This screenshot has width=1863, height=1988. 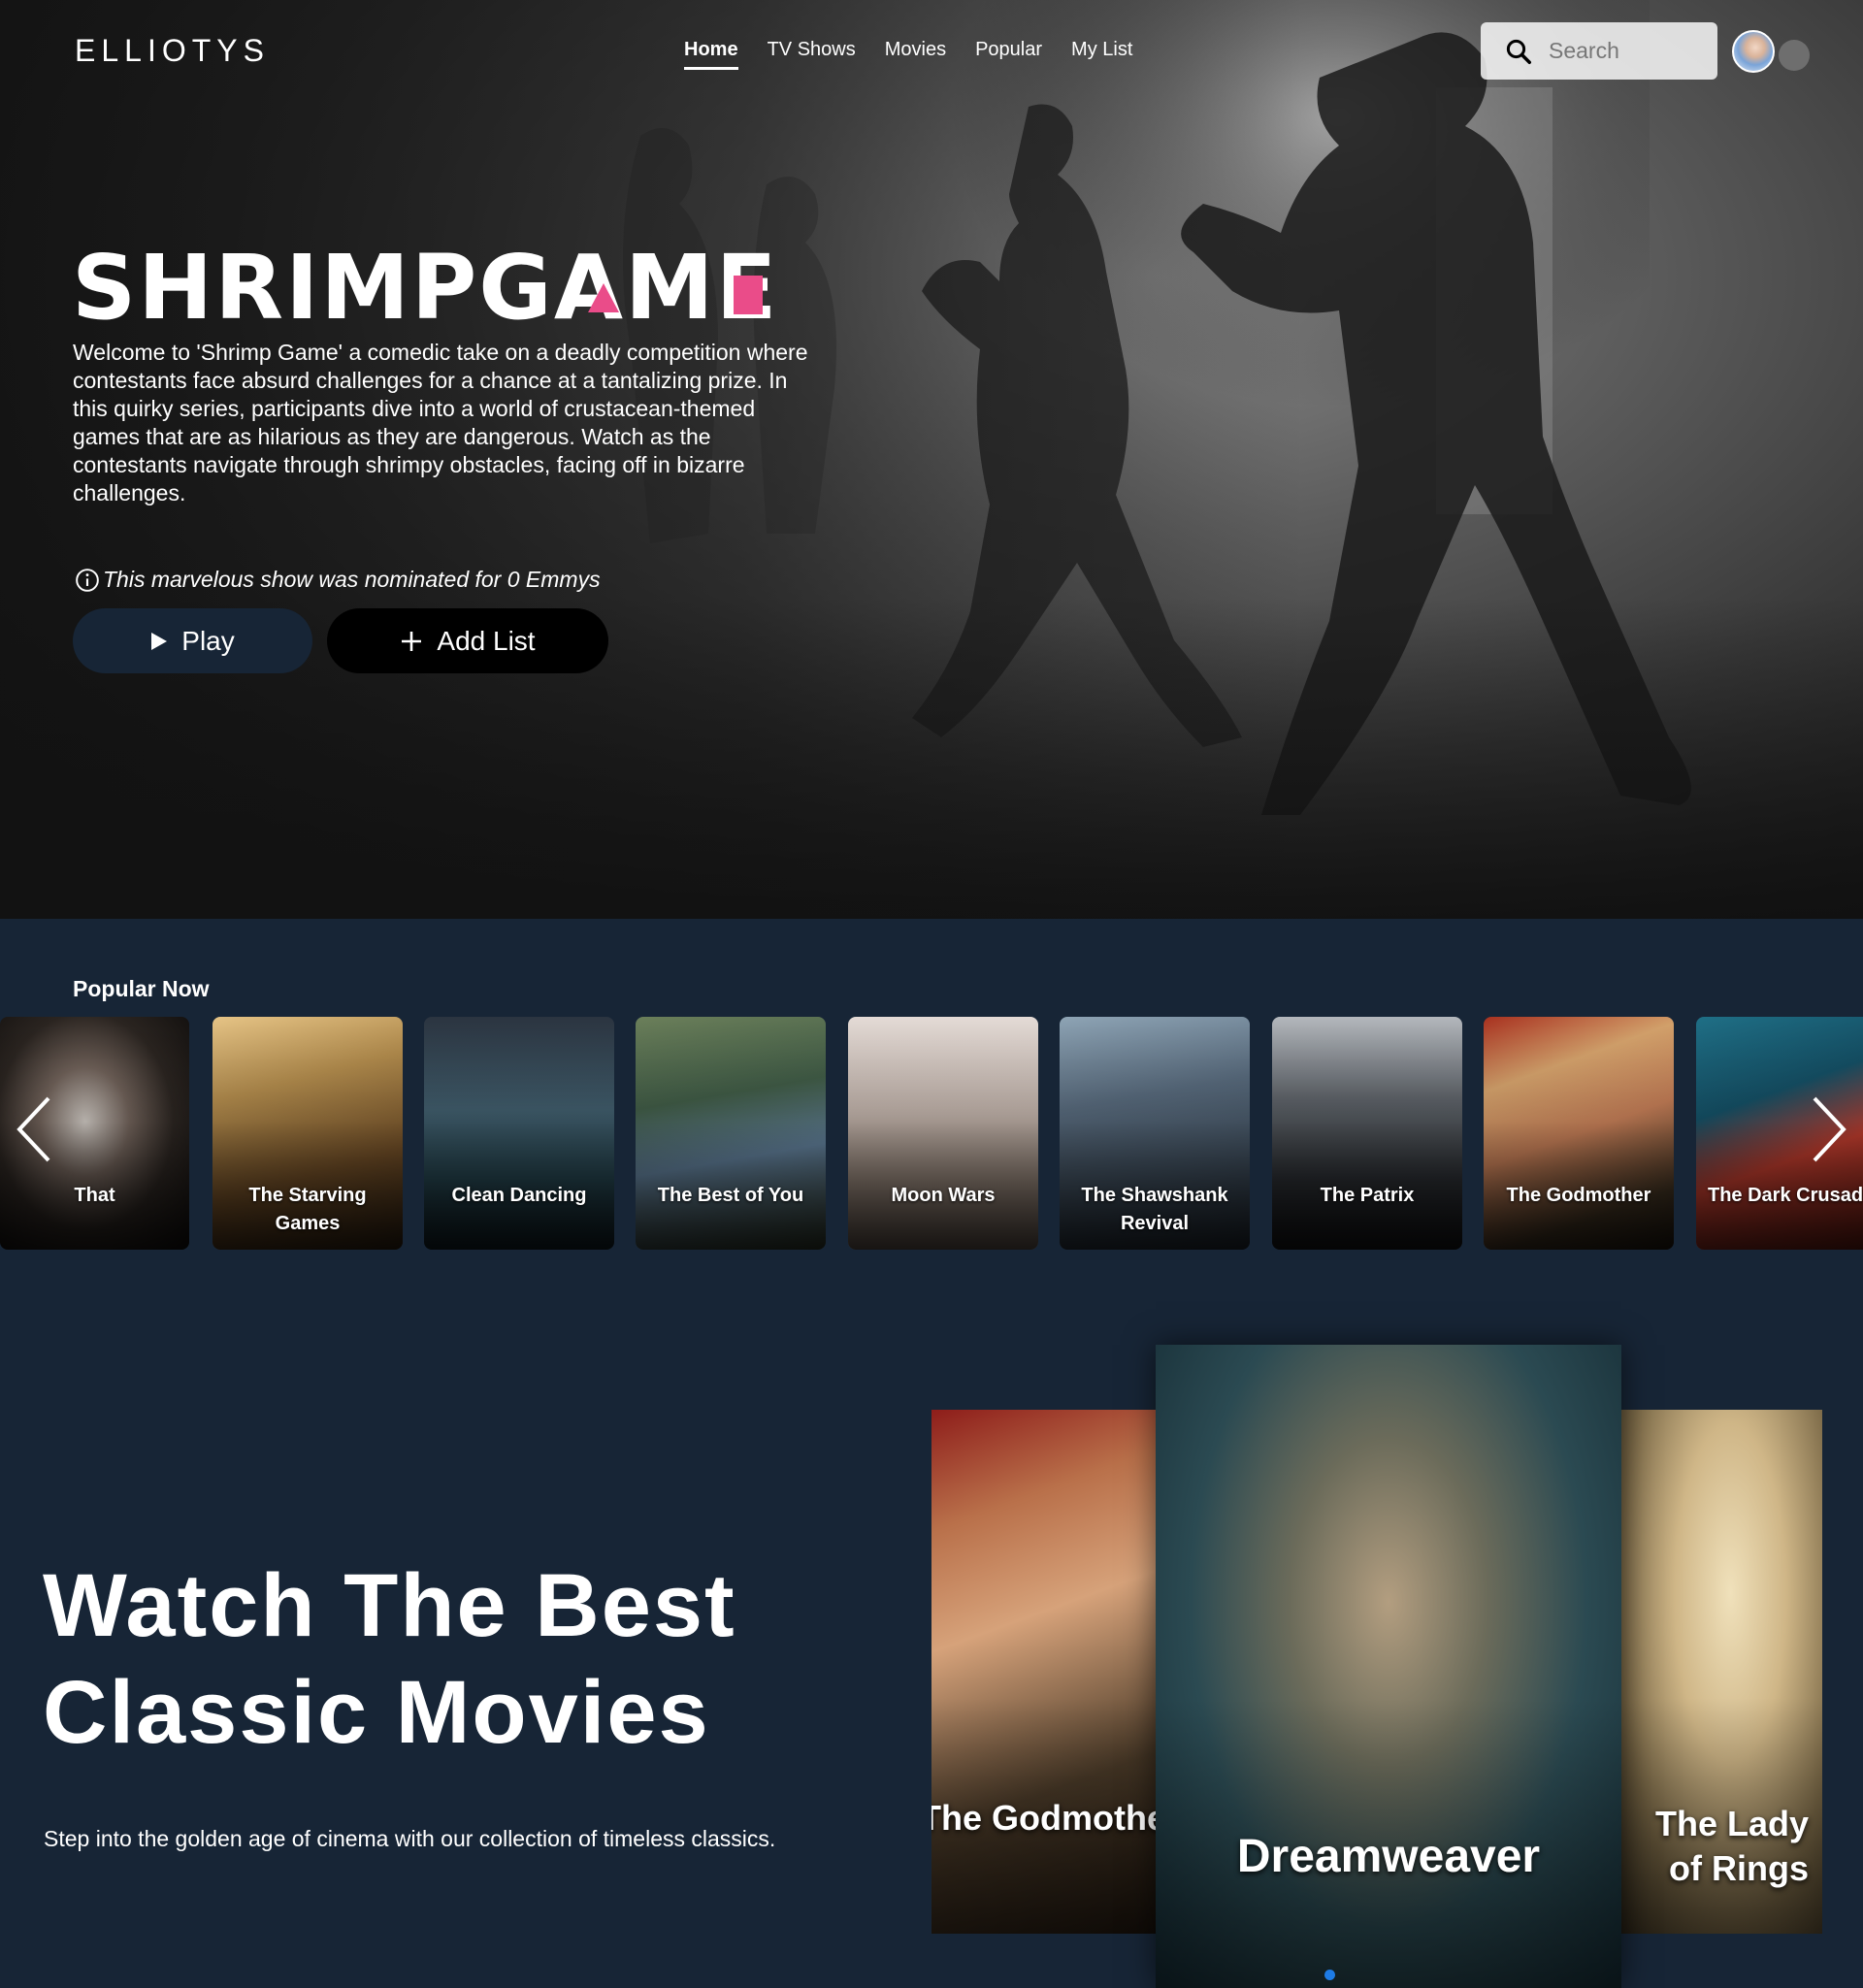 What do you see at coordinates (307, 1134) in the screenshot?
I see `movie-card: The Starving Games` at bounding box center [307, 1134].